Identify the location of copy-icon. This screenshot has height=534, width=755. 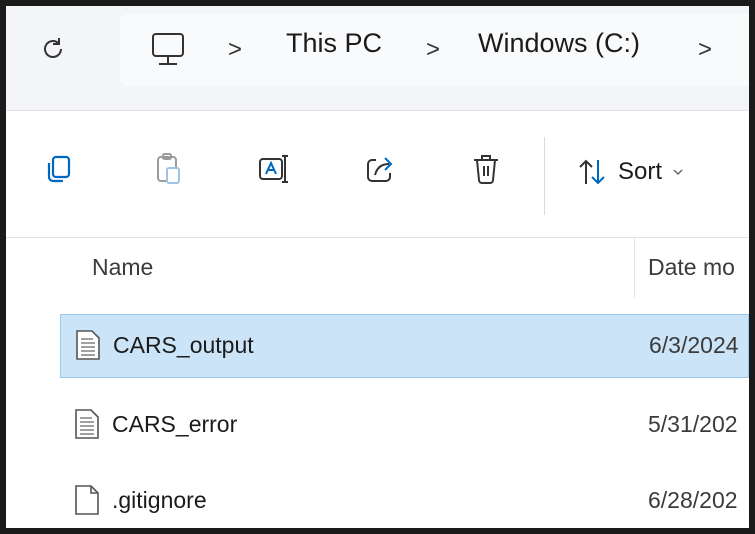
(59, 169).